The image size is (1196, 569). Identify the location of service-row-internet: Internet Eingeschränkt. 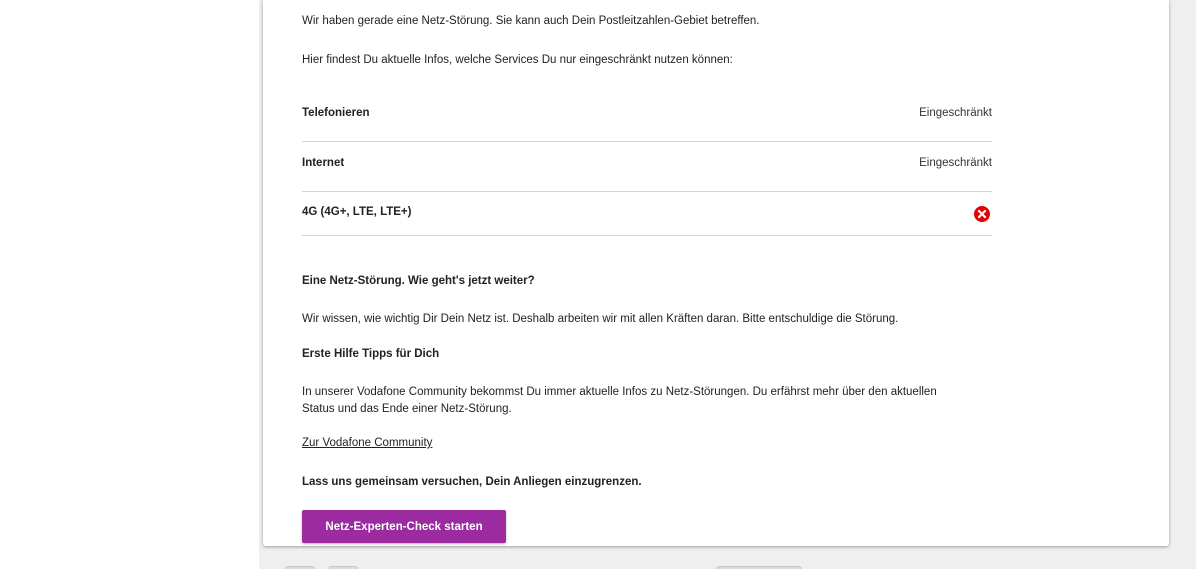
(647, 166).